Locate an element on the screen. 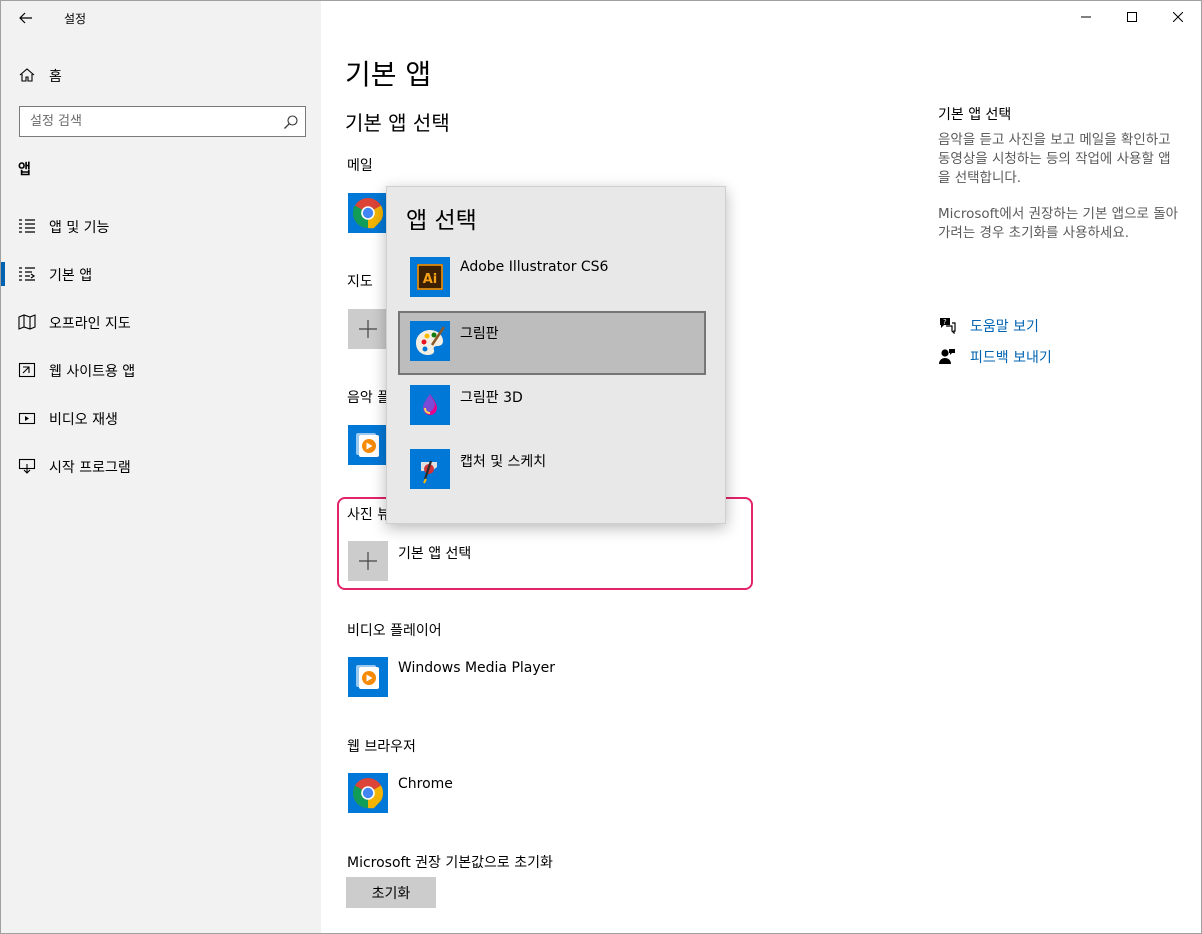  sidebar-item-label: 앱 및 기능 is located at coordinates (79, 228).